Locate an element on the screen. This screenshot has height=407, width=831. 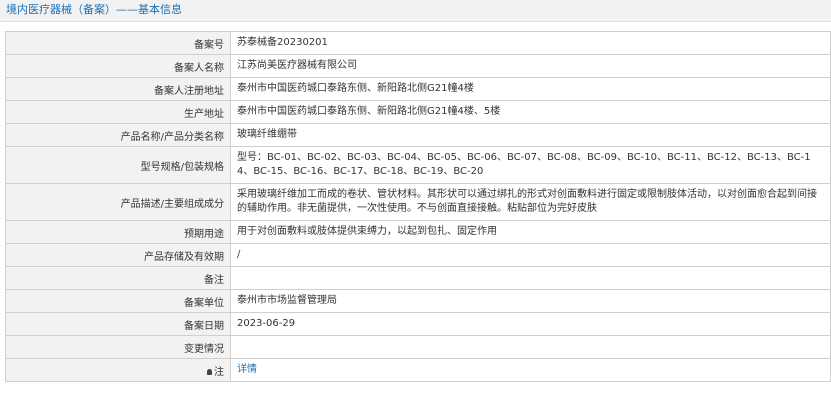
details-link: 详情 is located at coordinates (247, 369).